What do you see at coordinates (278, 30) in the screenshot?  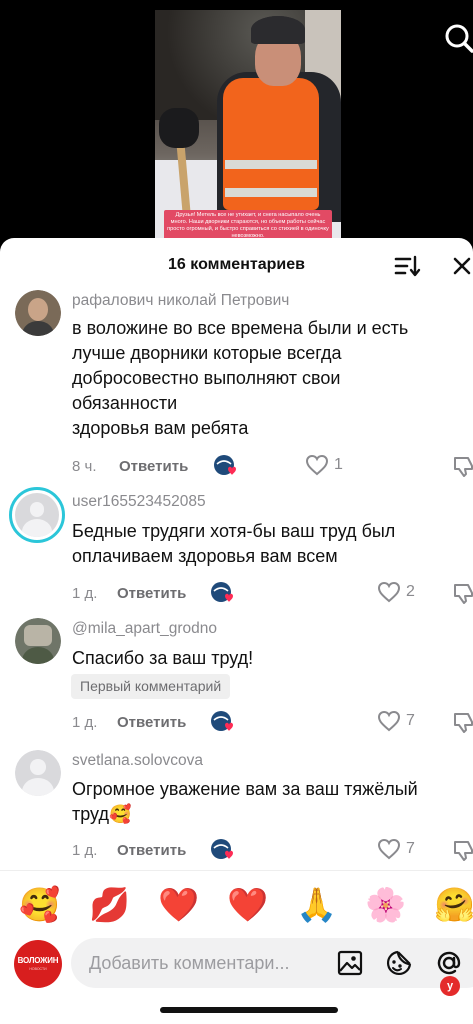 I see `video-person-hat-top` at bounding box center [278, 30].